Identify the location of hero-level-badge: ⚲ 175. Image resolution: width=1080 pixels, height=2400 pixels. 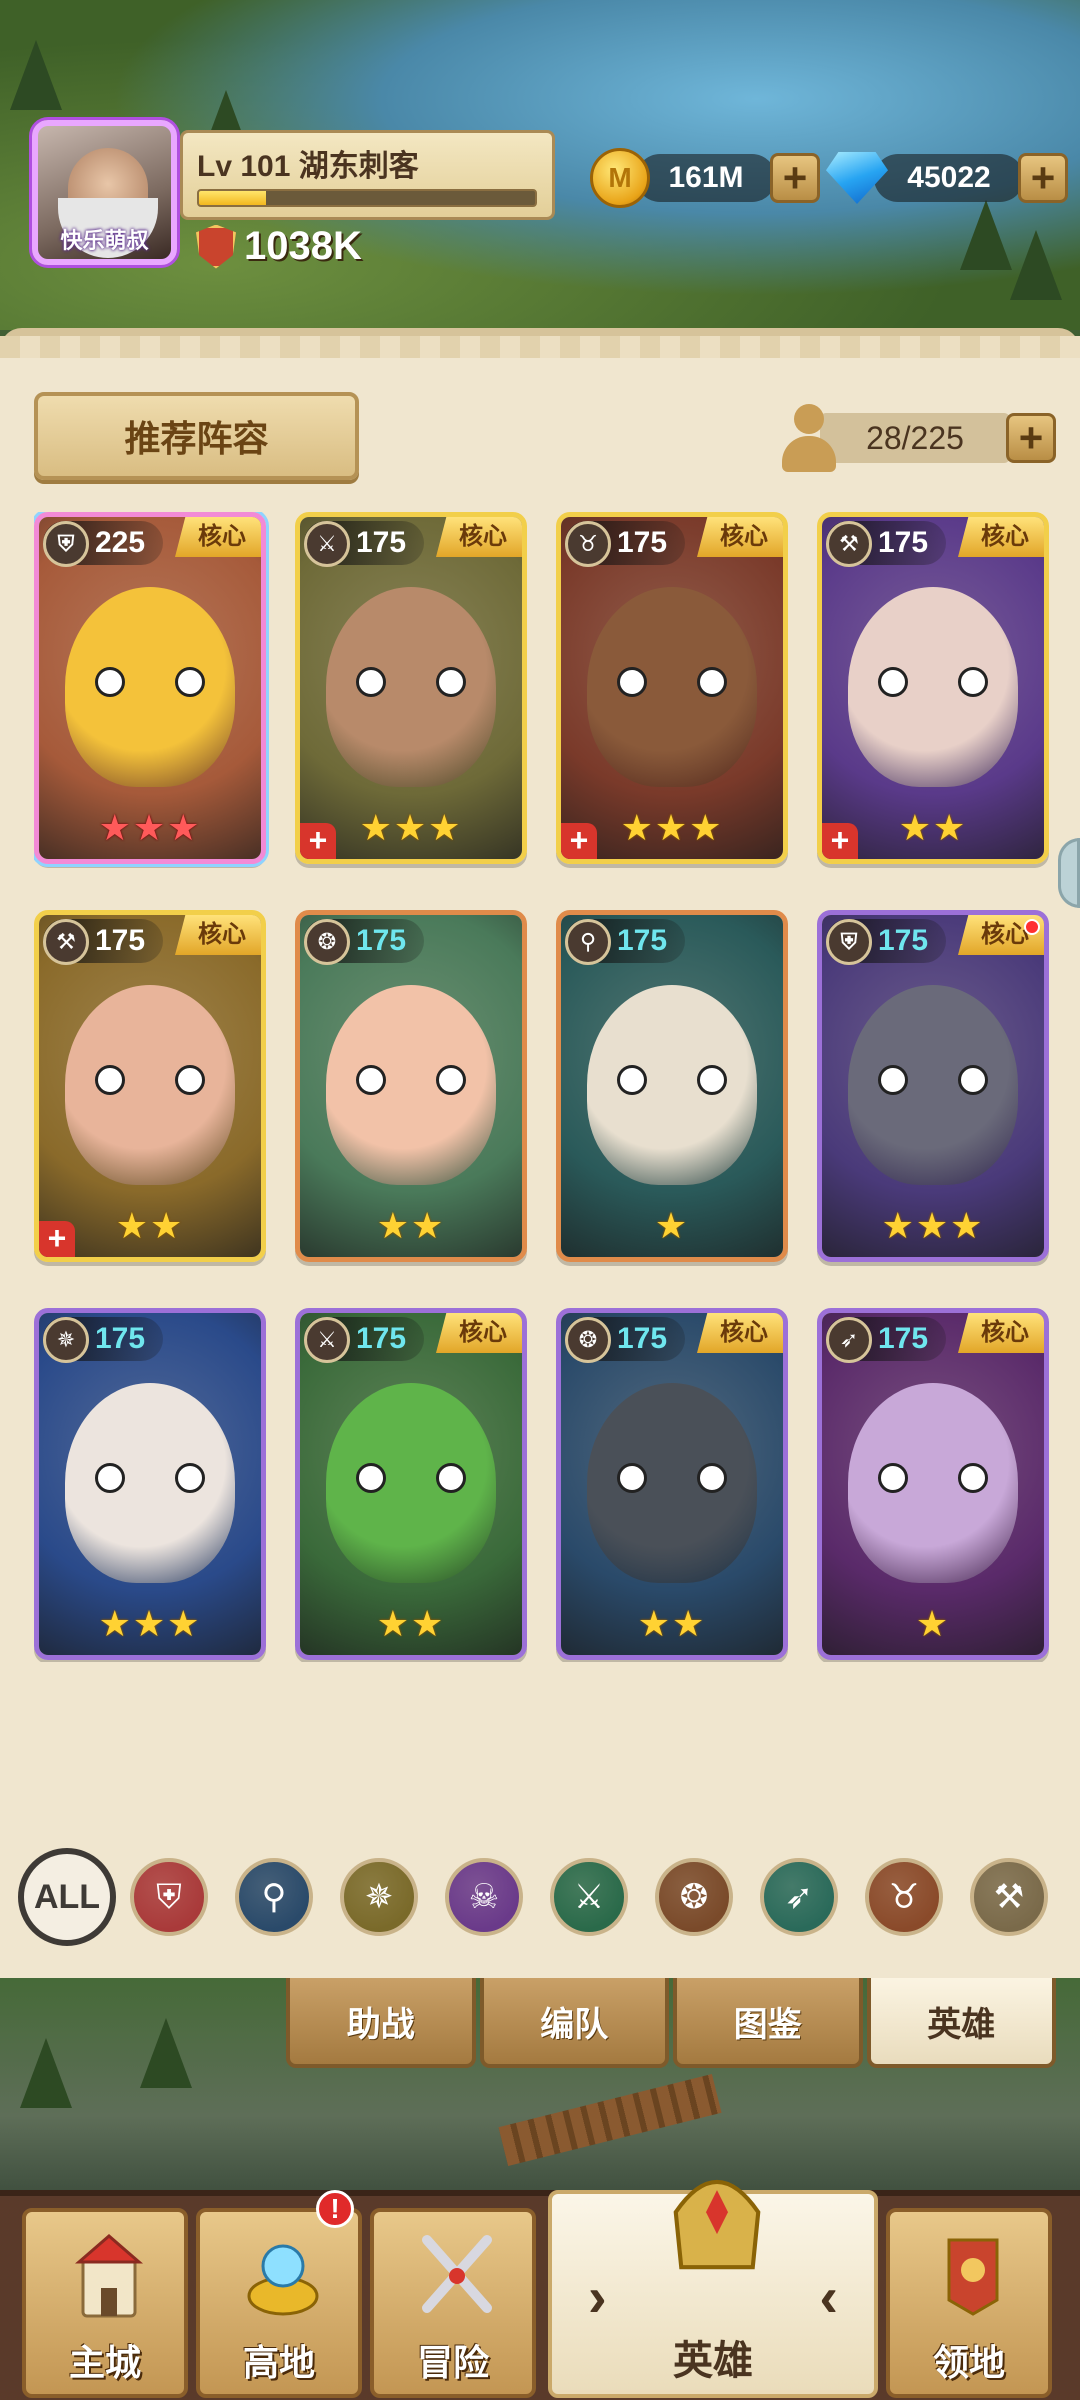
(625, 942).